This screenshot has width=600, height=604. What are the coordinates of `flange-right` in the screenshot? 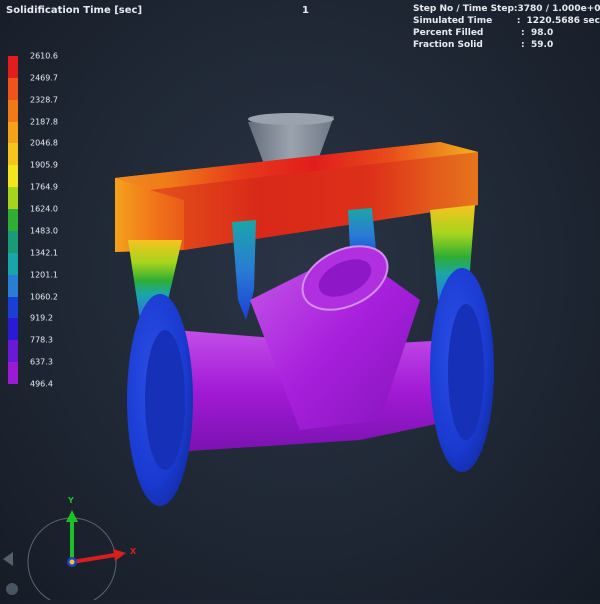 It's located at (462, 370).